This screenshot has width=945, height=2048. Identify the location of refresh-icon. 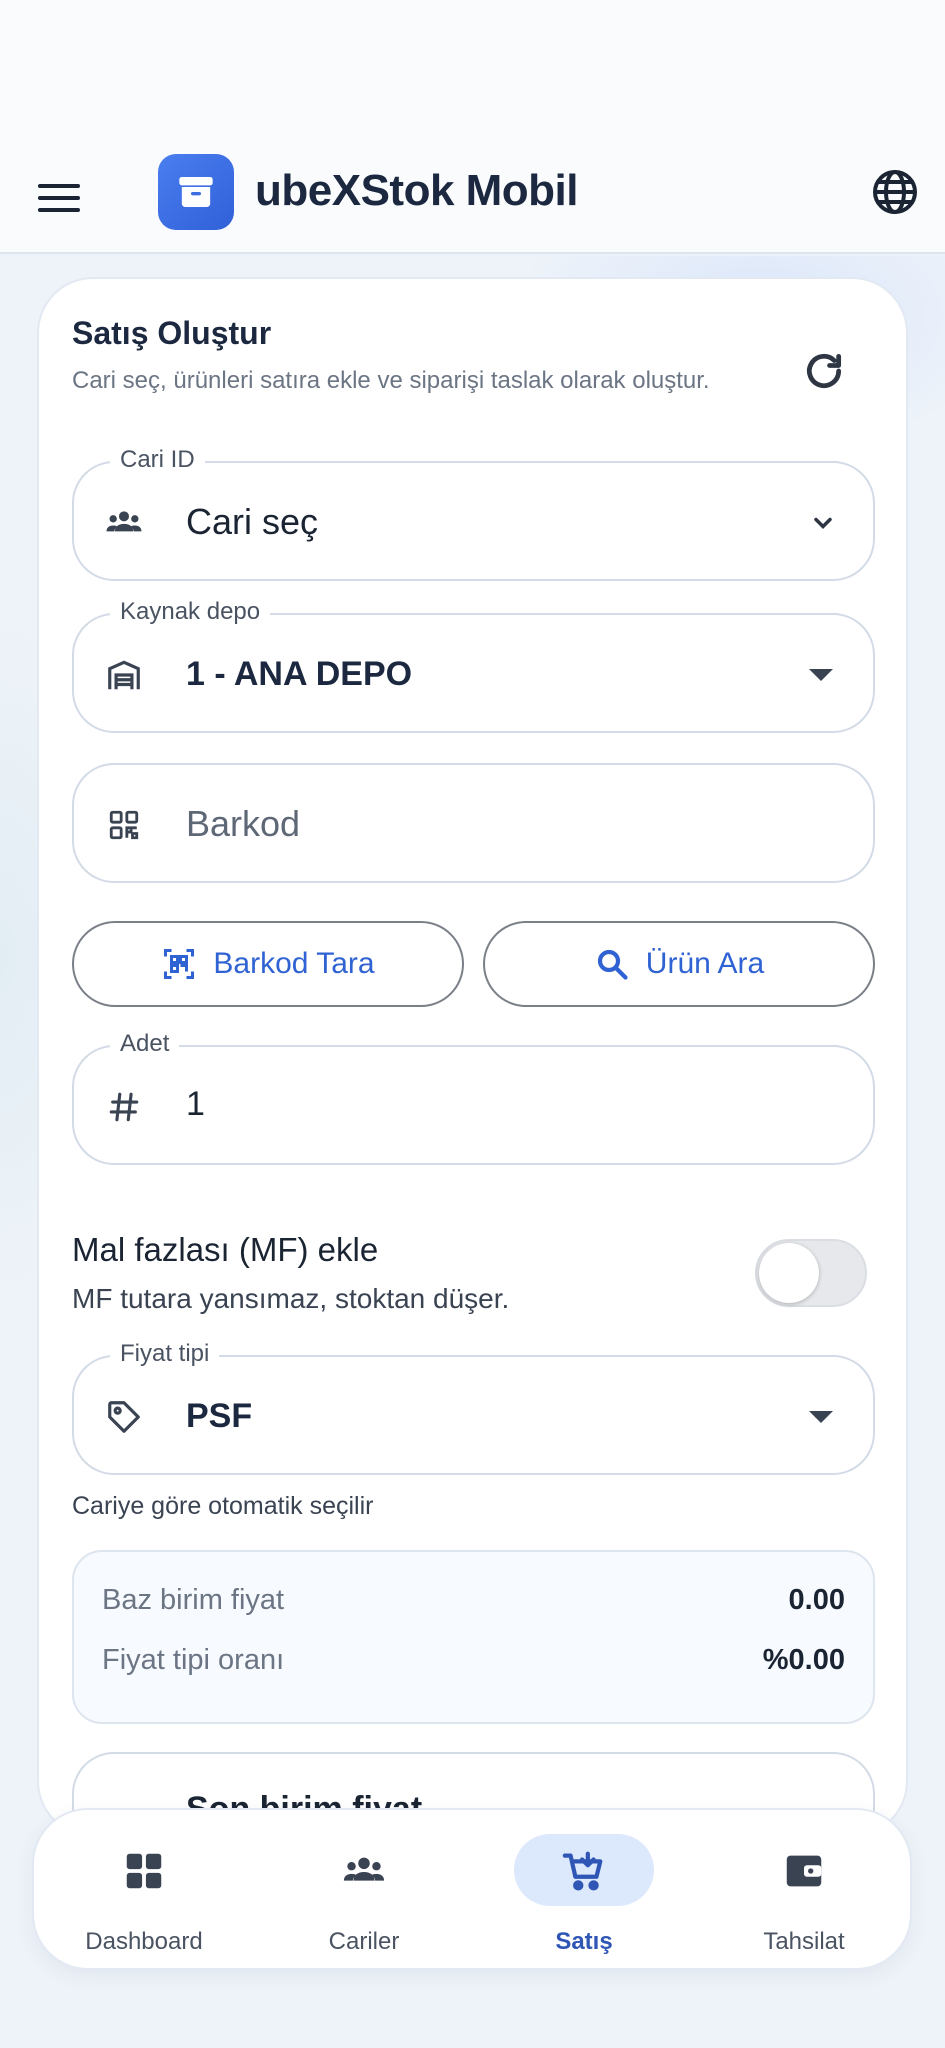
(824, 371).